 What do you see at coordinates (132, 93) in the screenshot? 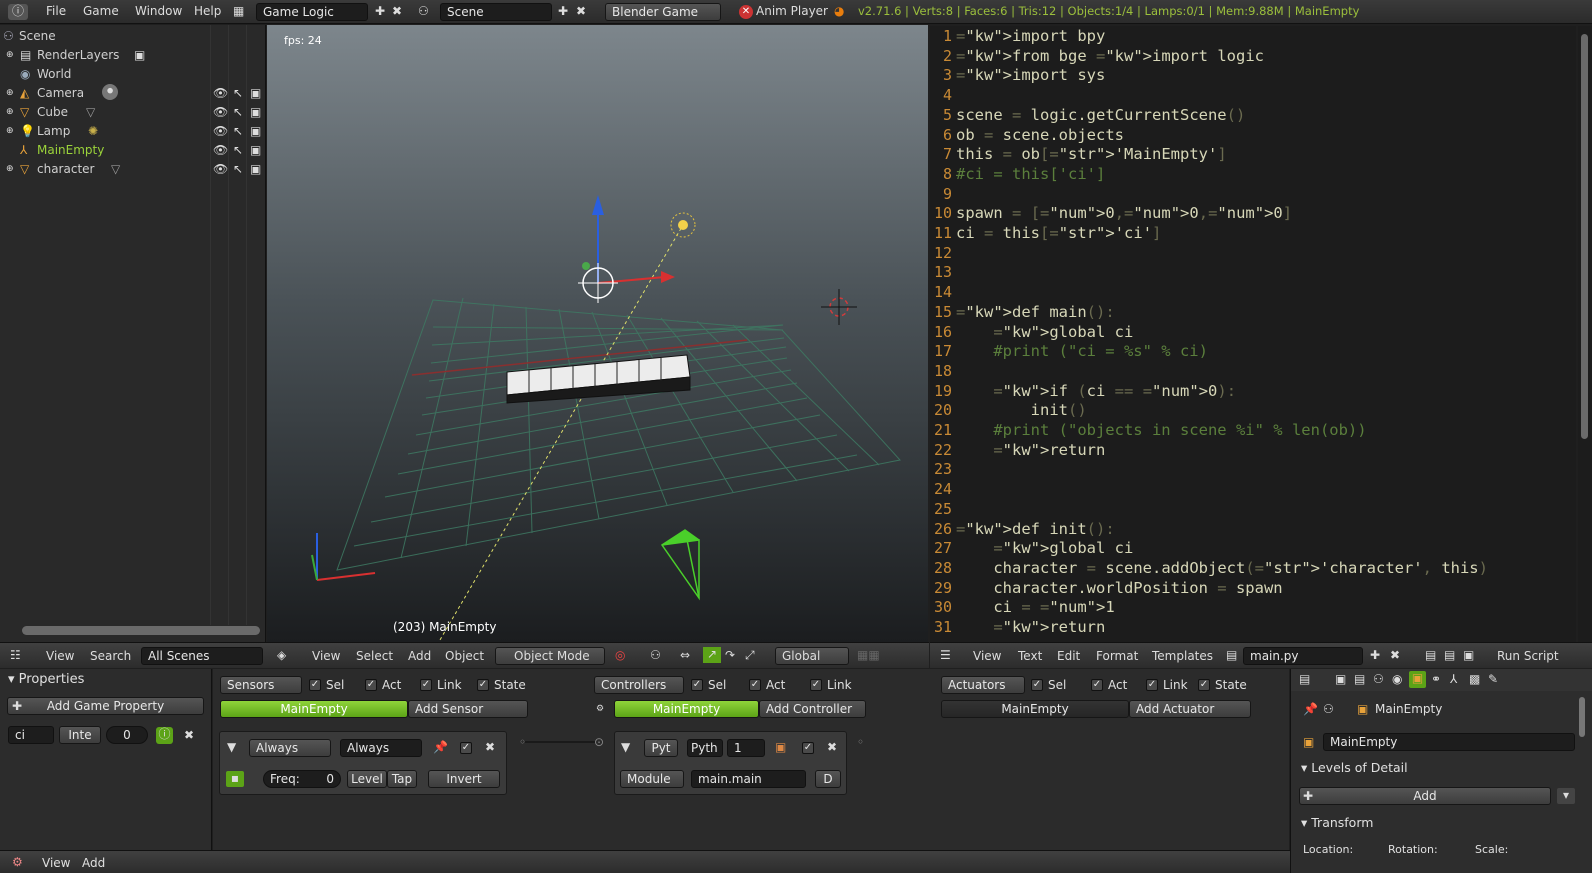
I see `outliner-item-camera: ⊕ ◭ Camera ⚫ 👁 ↖ ▣` at bounding box center [132, 93].